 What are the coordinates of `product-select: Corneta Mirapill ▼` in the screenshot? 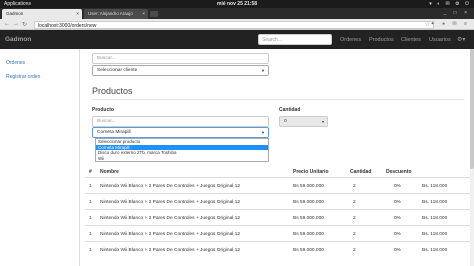 It's located at (180, 132).